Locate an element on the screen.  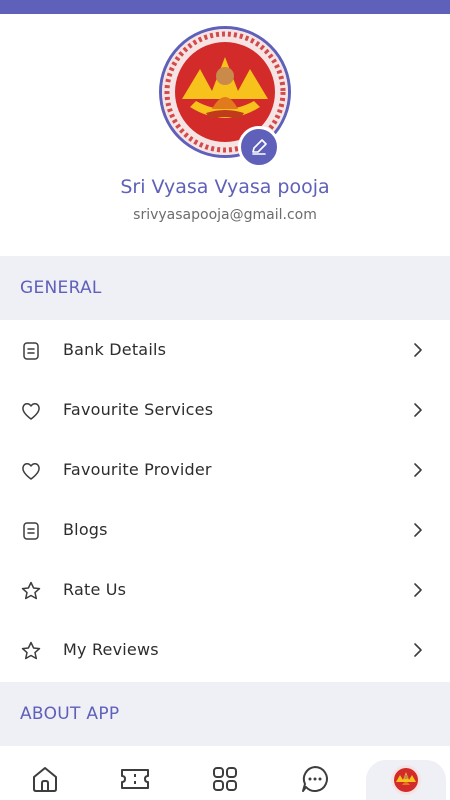
avatar-container is located at coordinates (225, 97).